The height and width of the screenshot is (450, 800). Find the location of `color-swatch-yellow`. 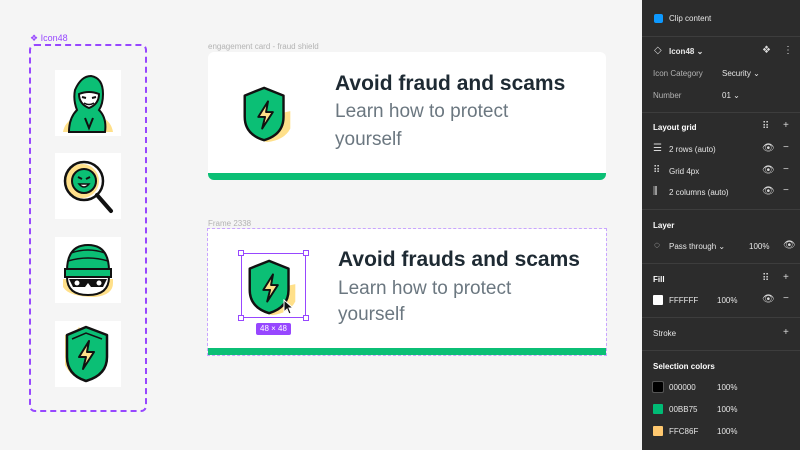

color-swatch-yellow is located at coordinates (658, 431).